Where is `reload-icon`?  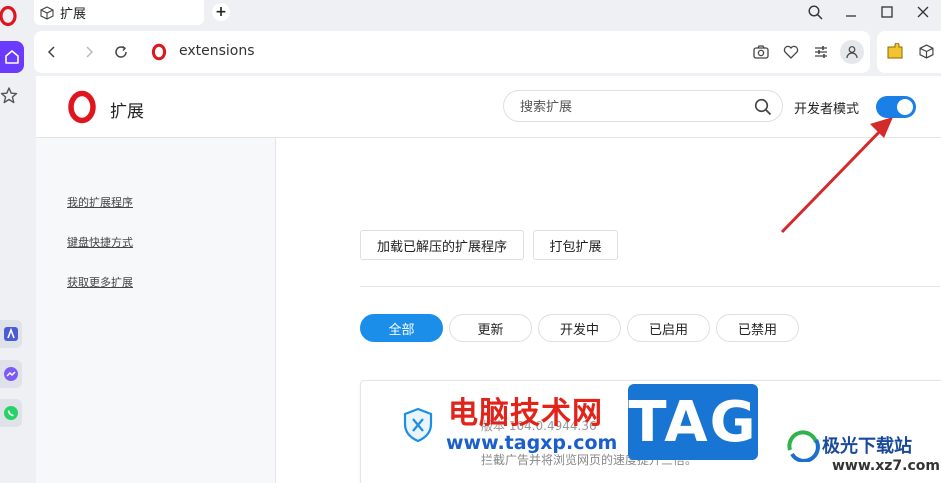
reload-icon is located at coordinates (121, 51).